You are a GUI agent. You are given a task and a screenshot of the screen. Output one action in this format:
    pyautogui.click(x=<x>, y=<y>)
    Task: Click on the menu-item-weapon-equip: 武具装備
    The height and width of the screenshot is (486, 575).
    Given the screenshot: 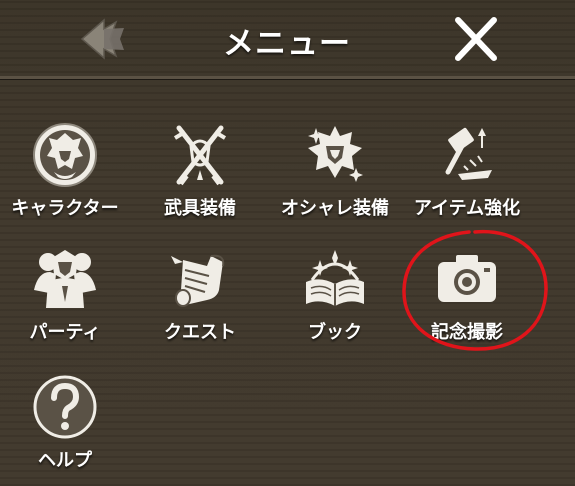 What is the action you would take?
    pyautogui.click(x=200, y=177)
    